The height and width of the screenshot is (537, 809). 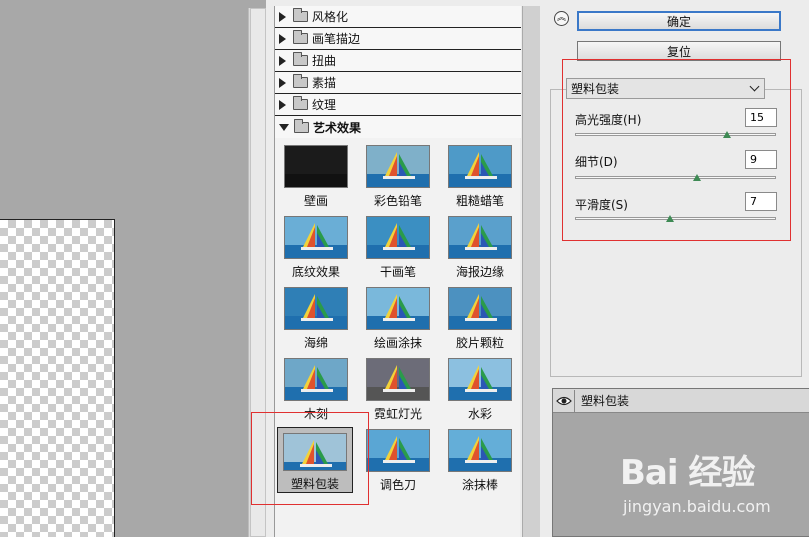 What do you see at coordinates (314, 484) in the screenshot?
I see `filter-thumbnail-label: 塑料包装` at bounding box center [314, 484].